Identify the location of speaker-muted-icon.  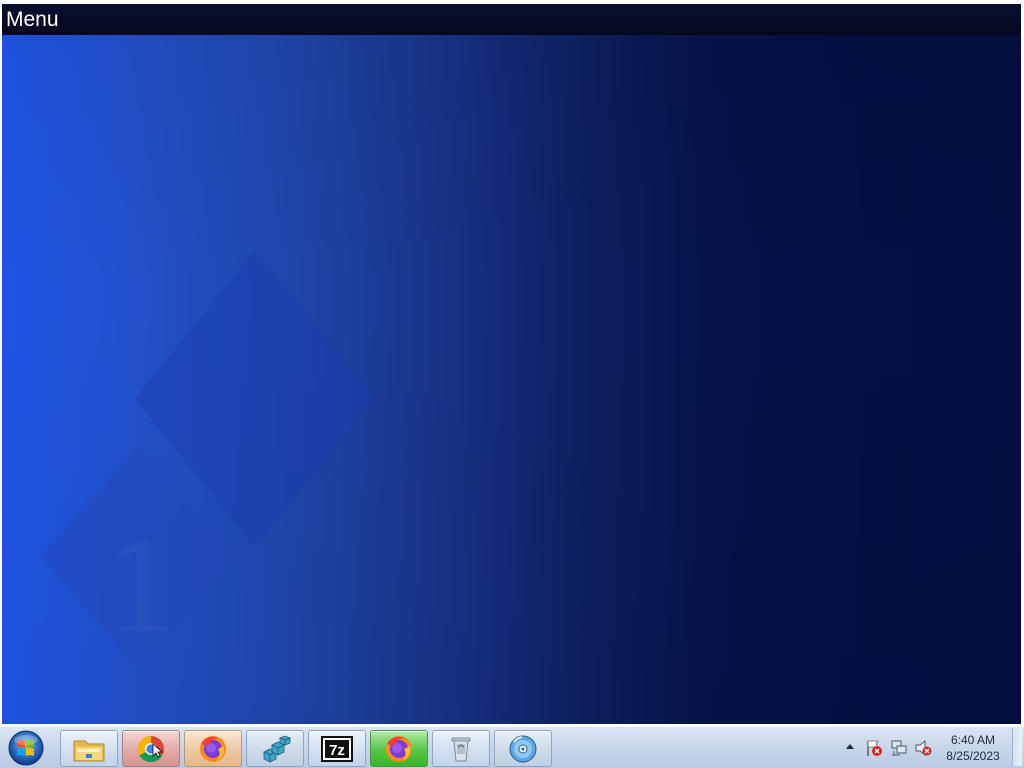
(923, 748).